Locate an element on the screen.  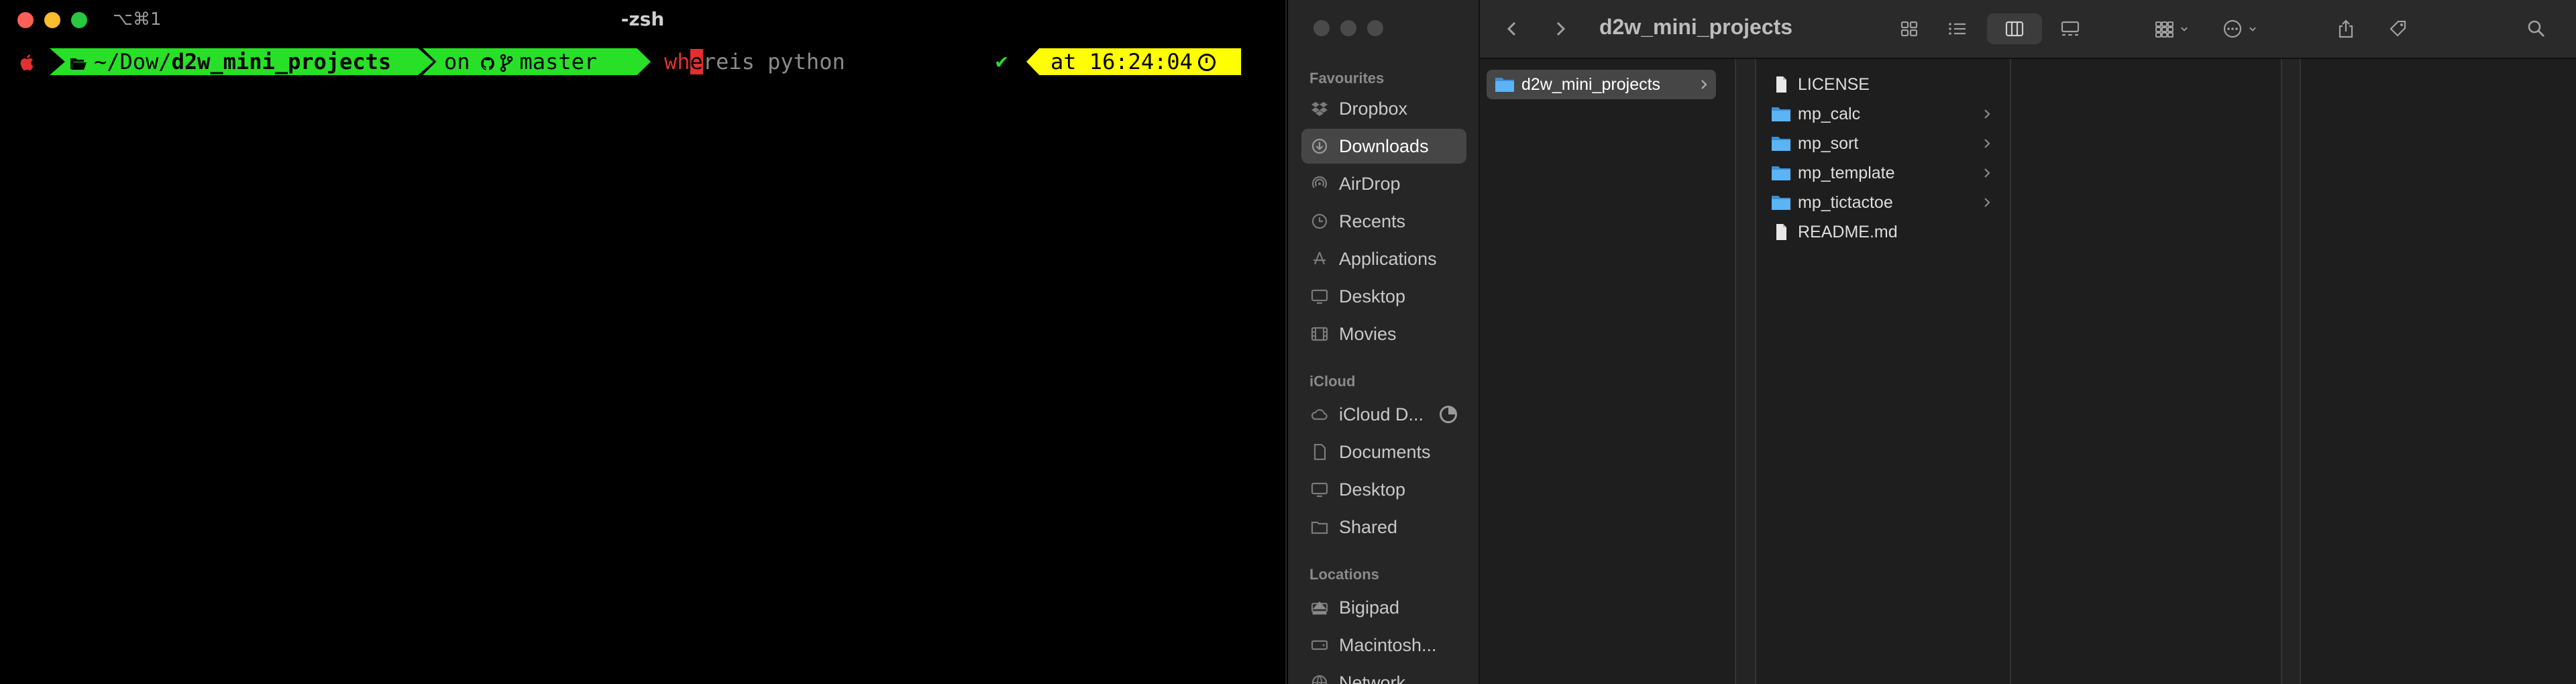
share-button is located at coordinates (2345, 28).